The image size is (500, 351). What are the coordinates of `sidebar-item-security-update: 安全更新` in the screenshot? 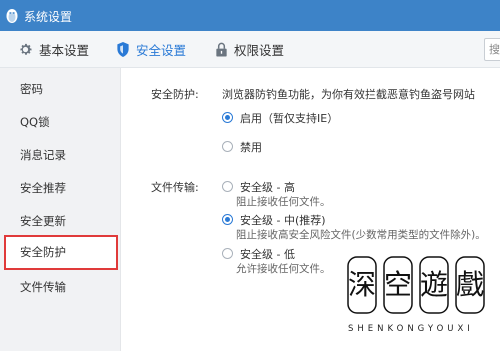 It's located at (60, 221).